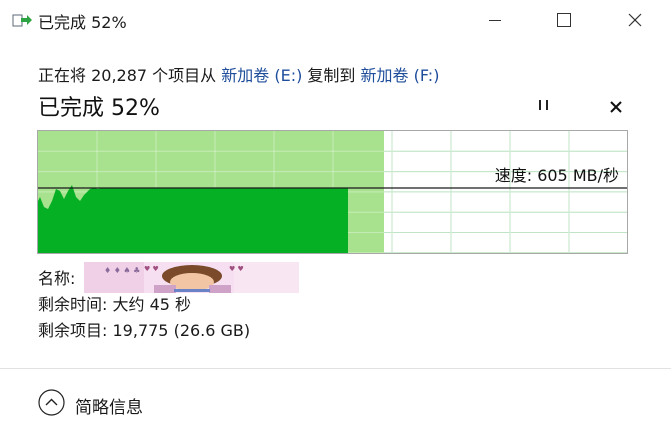  Describe the element at coordinates (152, 304) in the screenshot. I see `remaining-time-value: 大约 45 秒` at that location.